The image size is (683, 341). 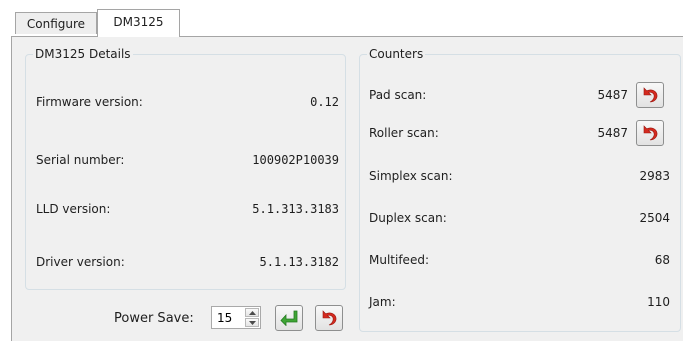 I want to click on tab-configure: Configure, so click(x=56, y=23).